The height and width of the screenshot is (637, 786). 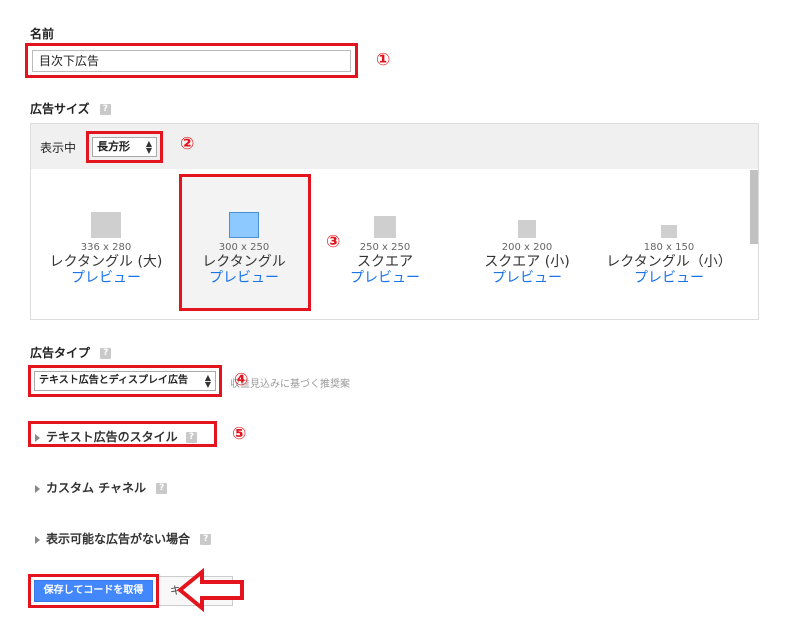 I want to click on name-input: 目次下広告, so click(x=191, y=61).